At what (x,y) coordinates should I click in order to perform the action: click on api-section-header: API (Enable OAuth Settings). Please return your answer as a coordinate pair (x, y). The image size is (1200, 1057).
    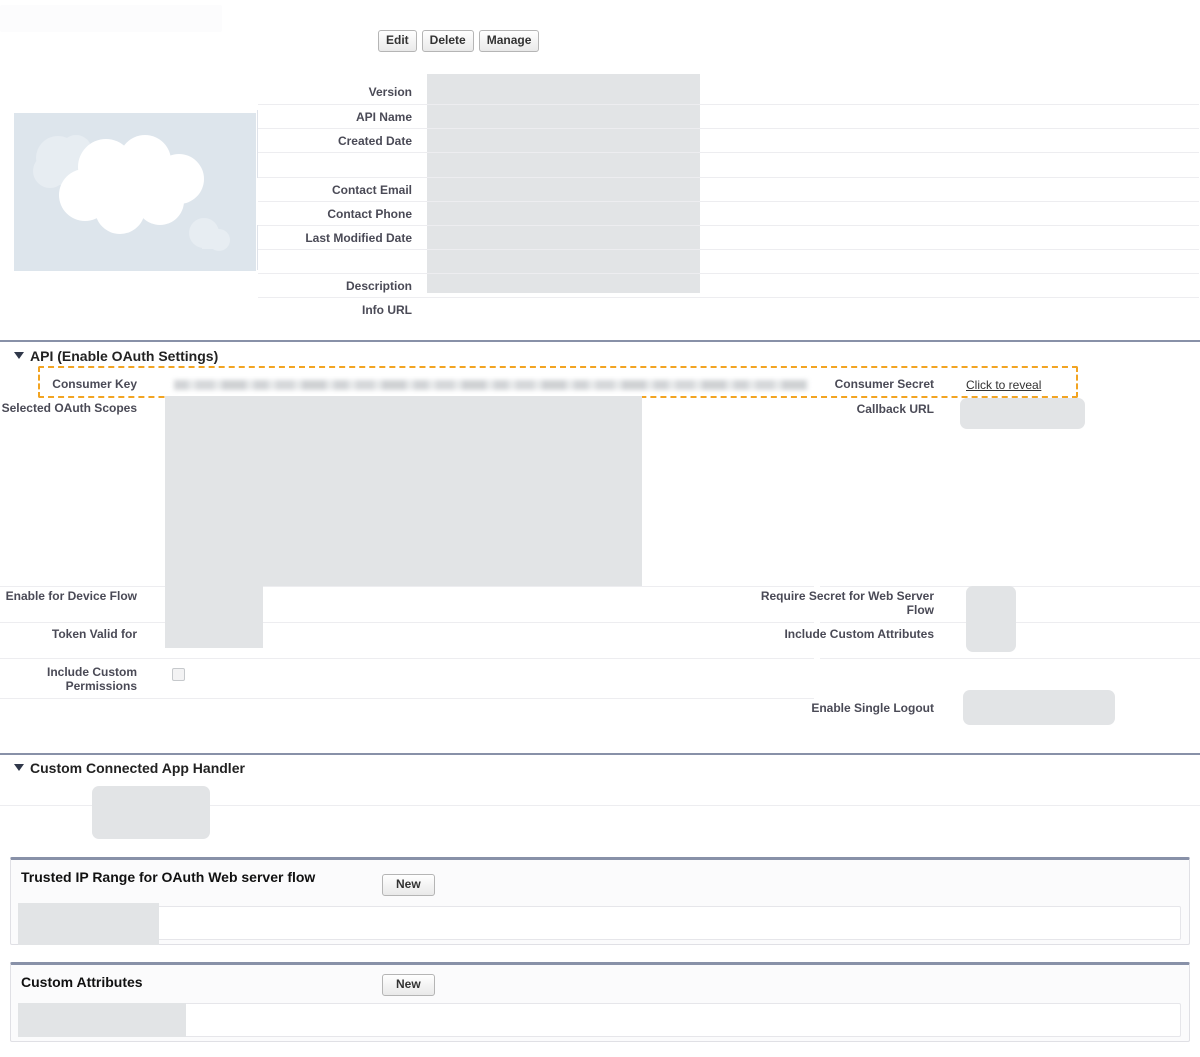
    Looking at the image, I should click on (116, 356).